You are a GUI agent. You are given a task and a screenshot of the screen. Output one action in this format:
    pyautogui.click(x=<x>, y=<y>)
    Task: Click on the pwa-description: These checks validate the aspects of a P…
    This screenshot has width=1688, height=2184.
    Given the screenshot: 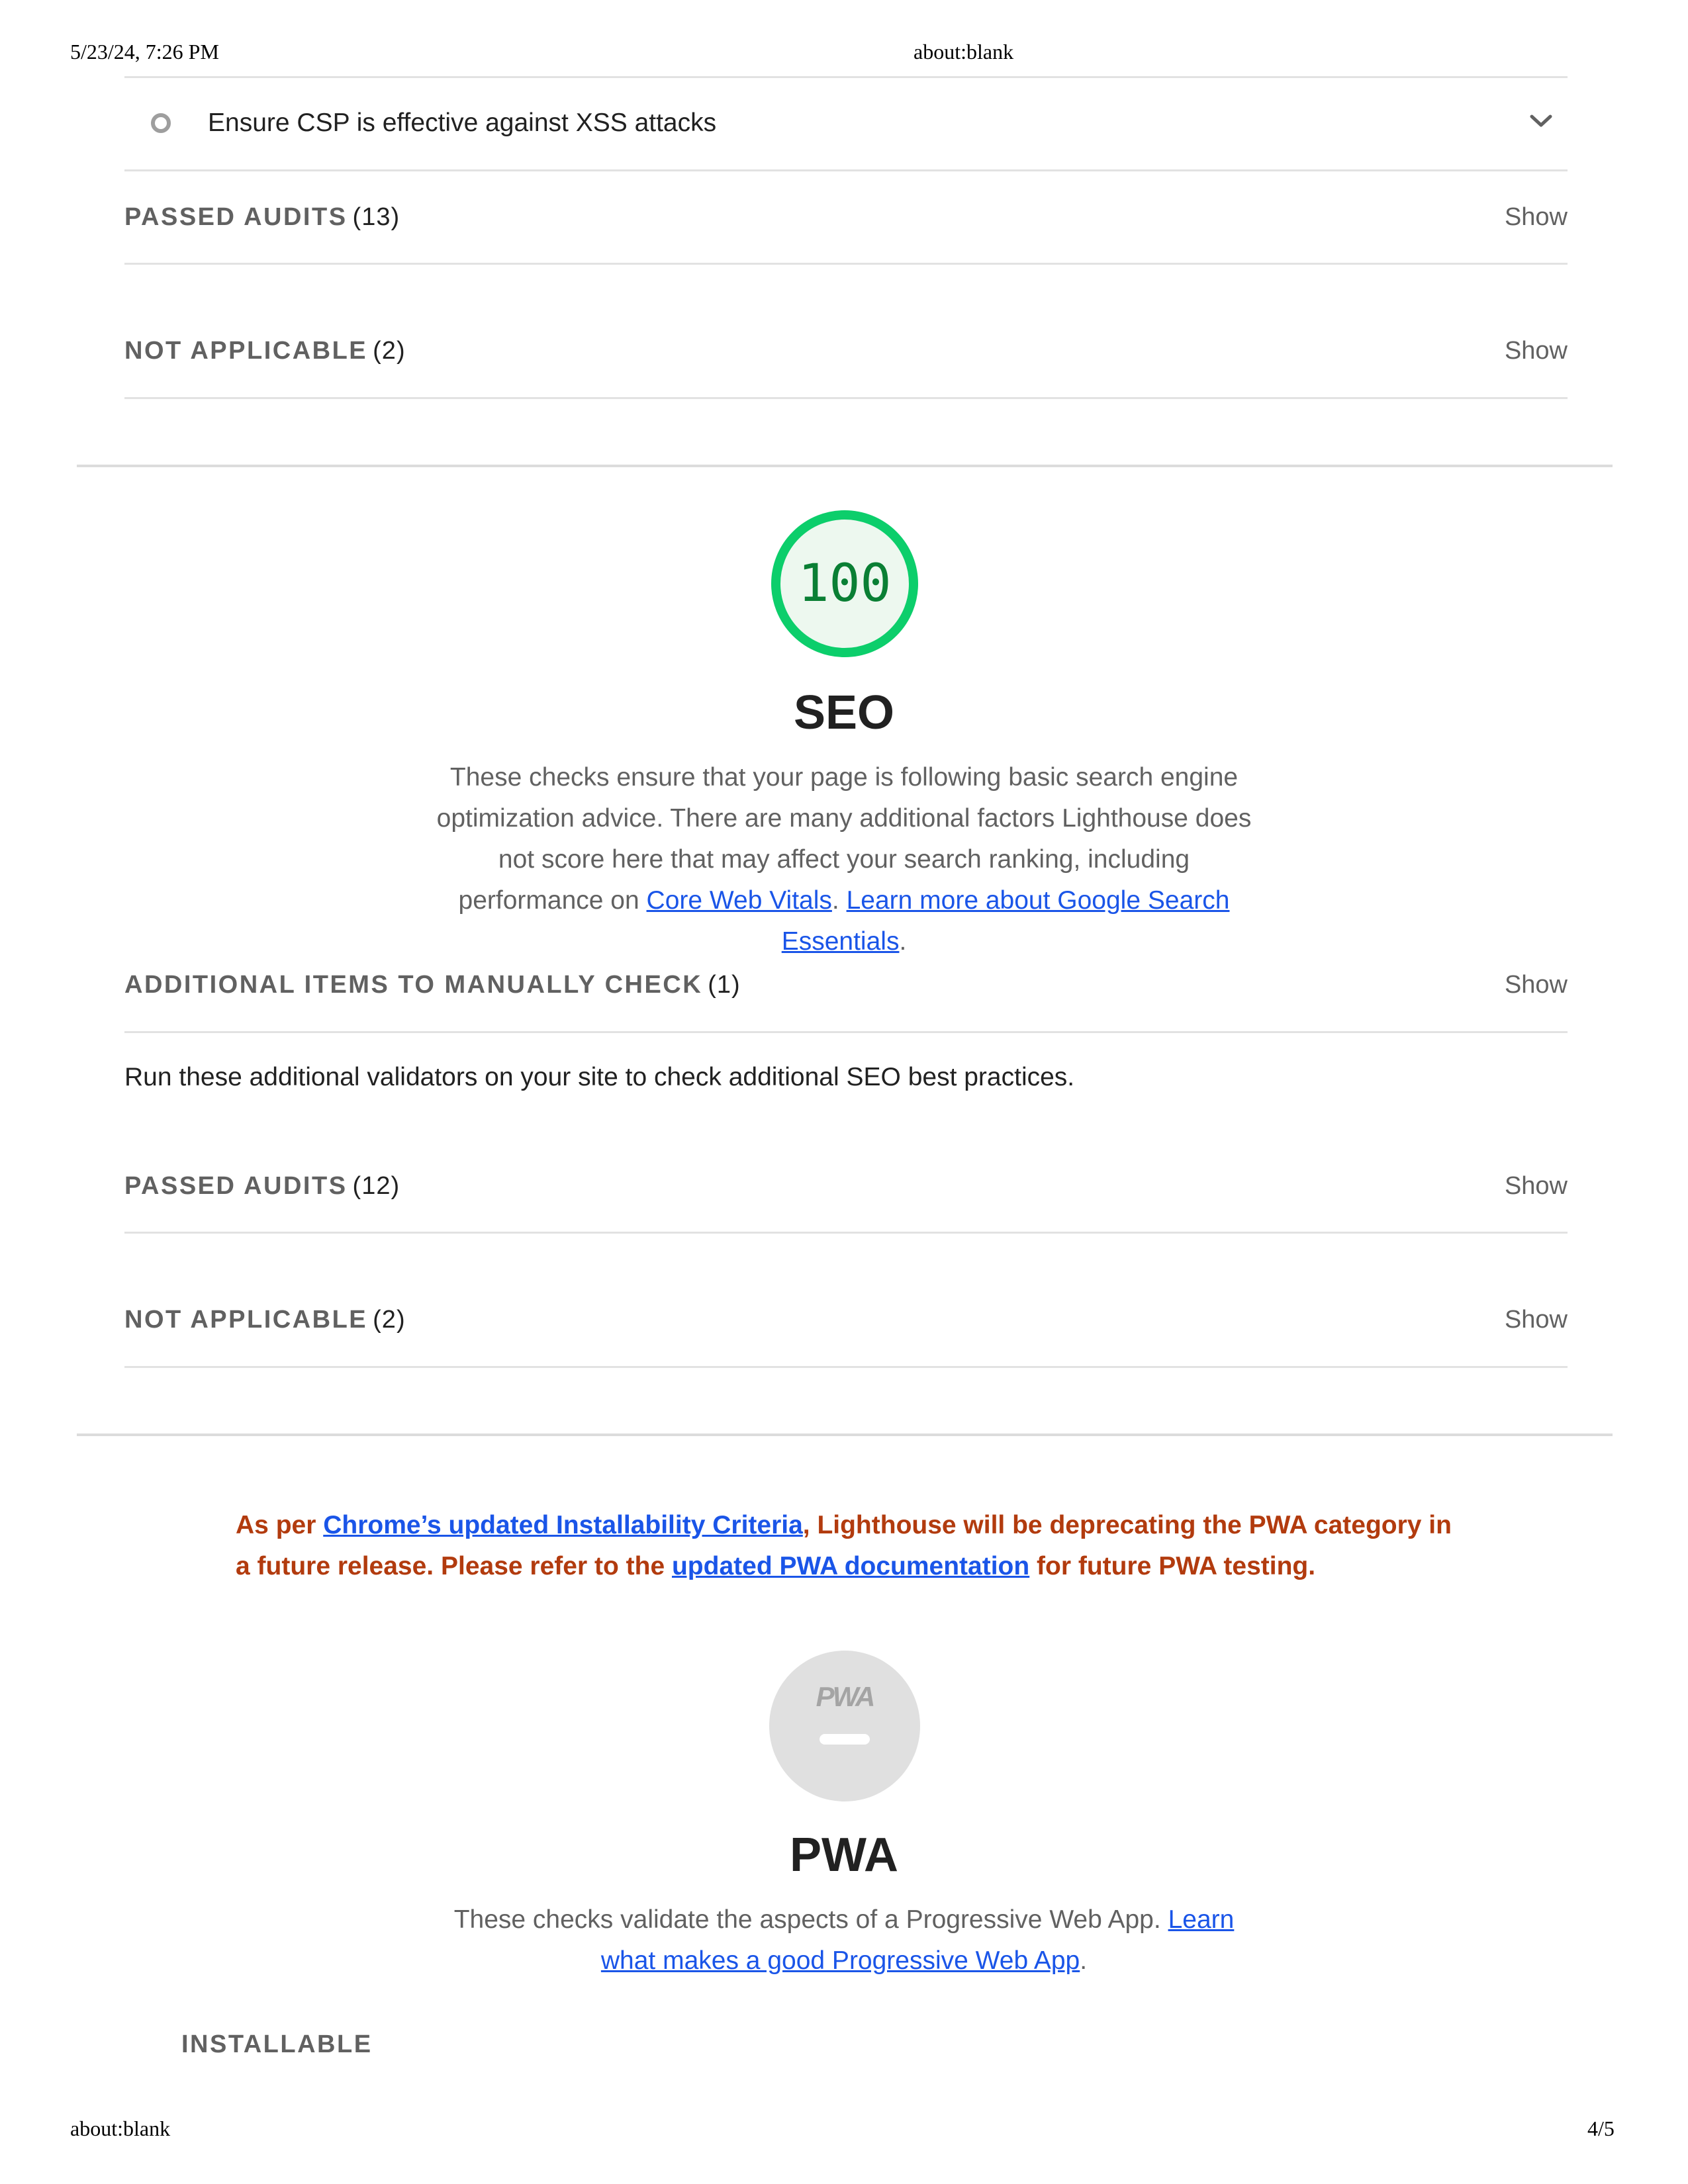 What is the action you would take?
    pyautogui.click(x=844, y=1940)
    